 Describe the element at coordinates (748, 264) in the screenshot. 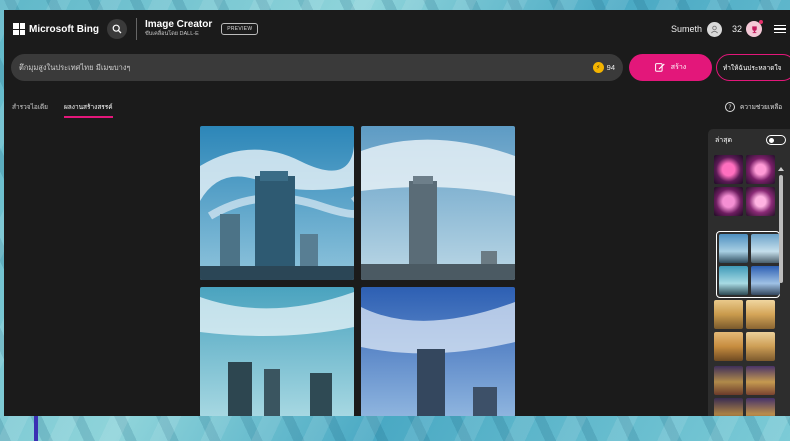

I see `recent-group-2-selected` at that location.